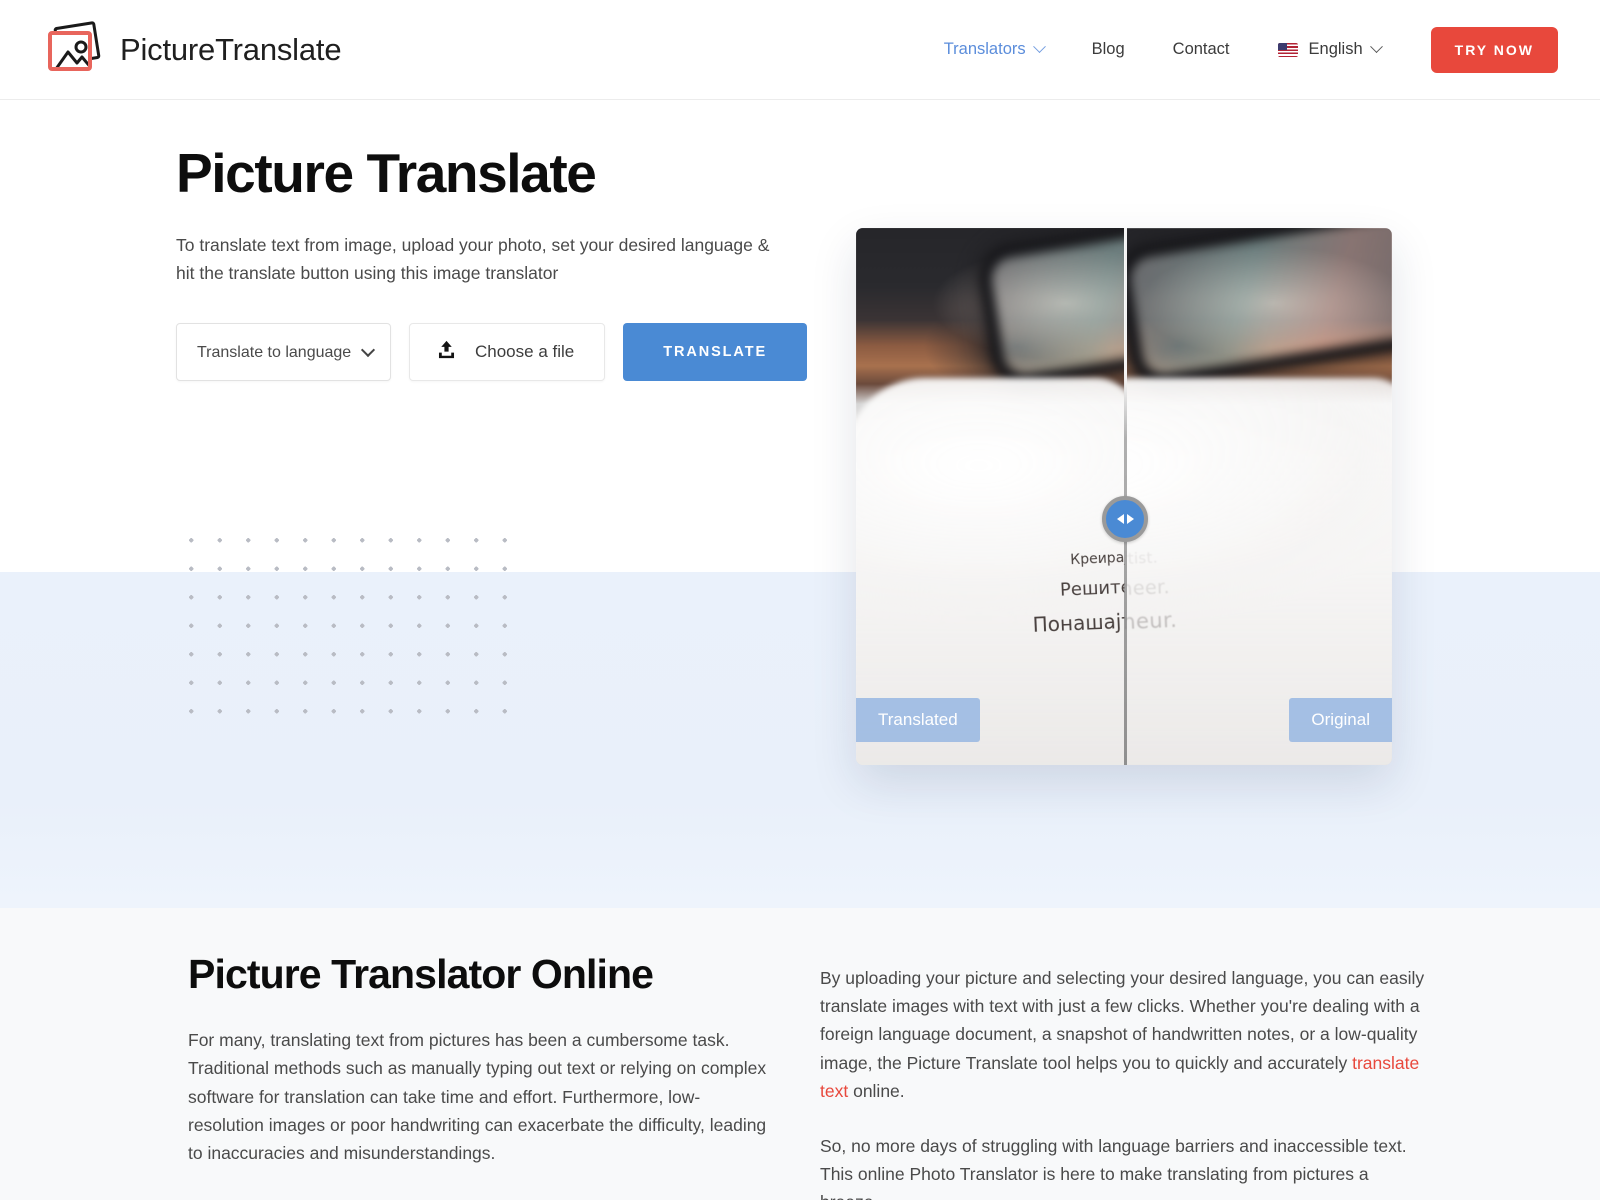  I want to click on article-title: Picture Translator Online, so click(421, 974).